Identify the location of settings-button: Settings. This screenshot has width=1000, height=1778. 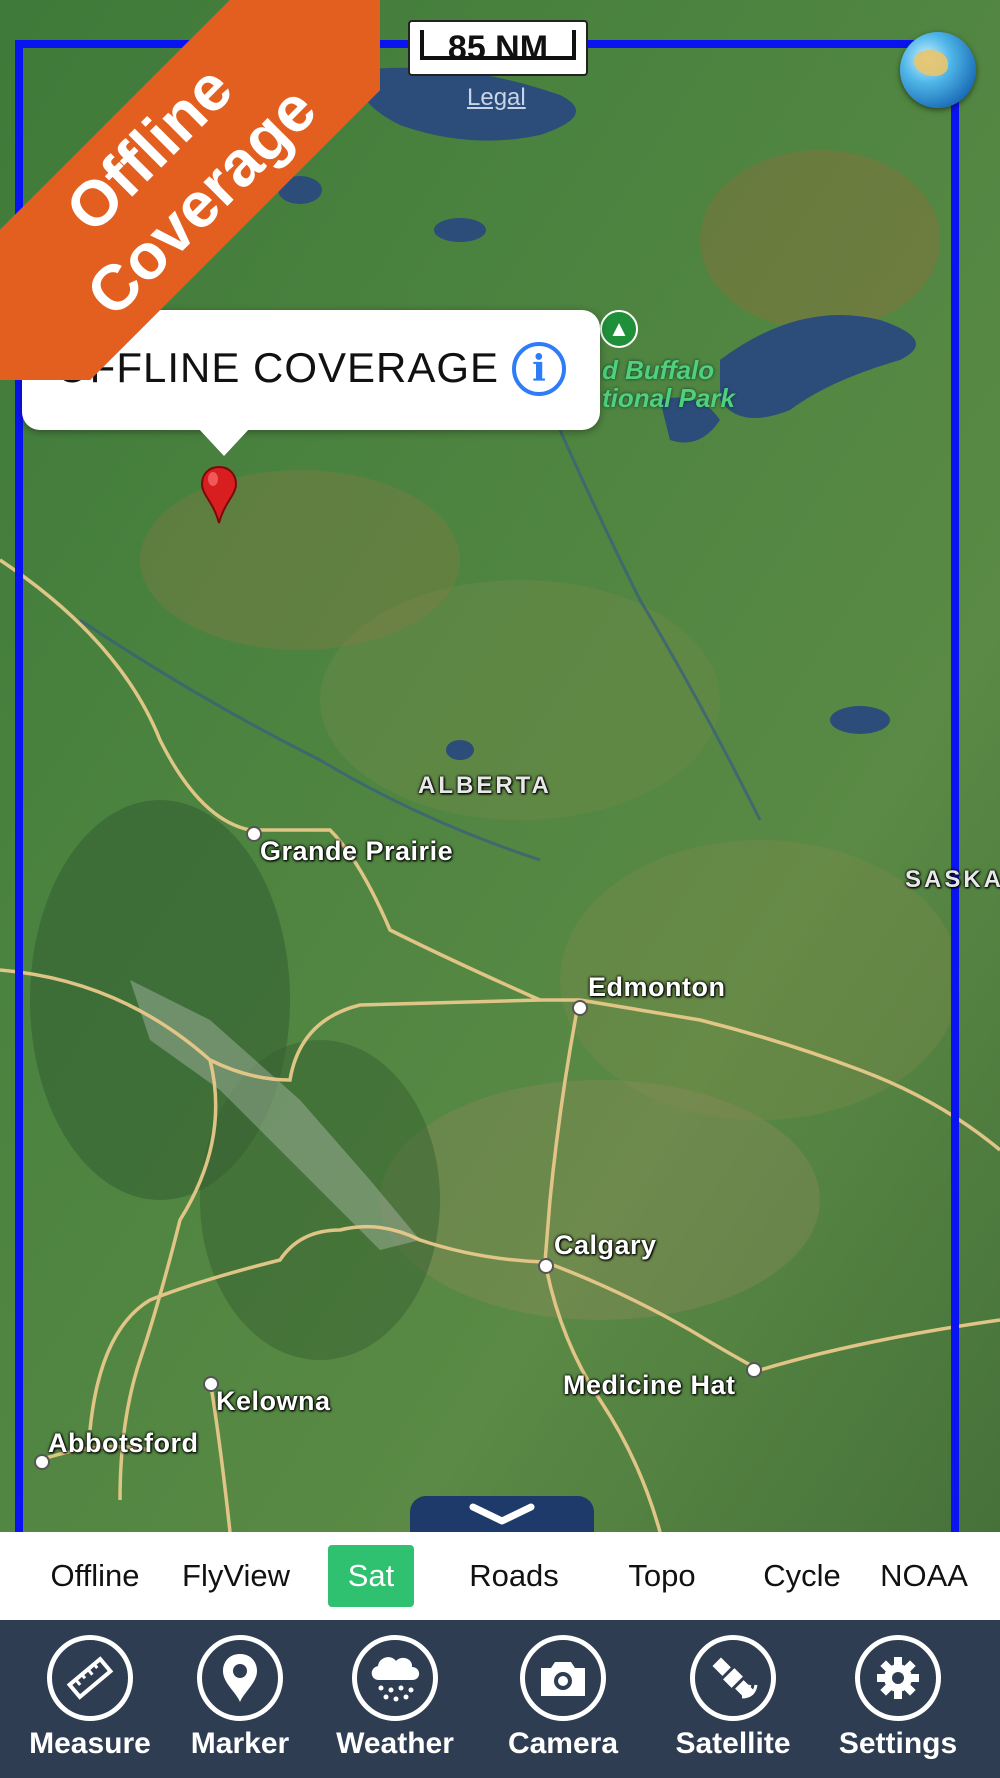
(898, 1699).